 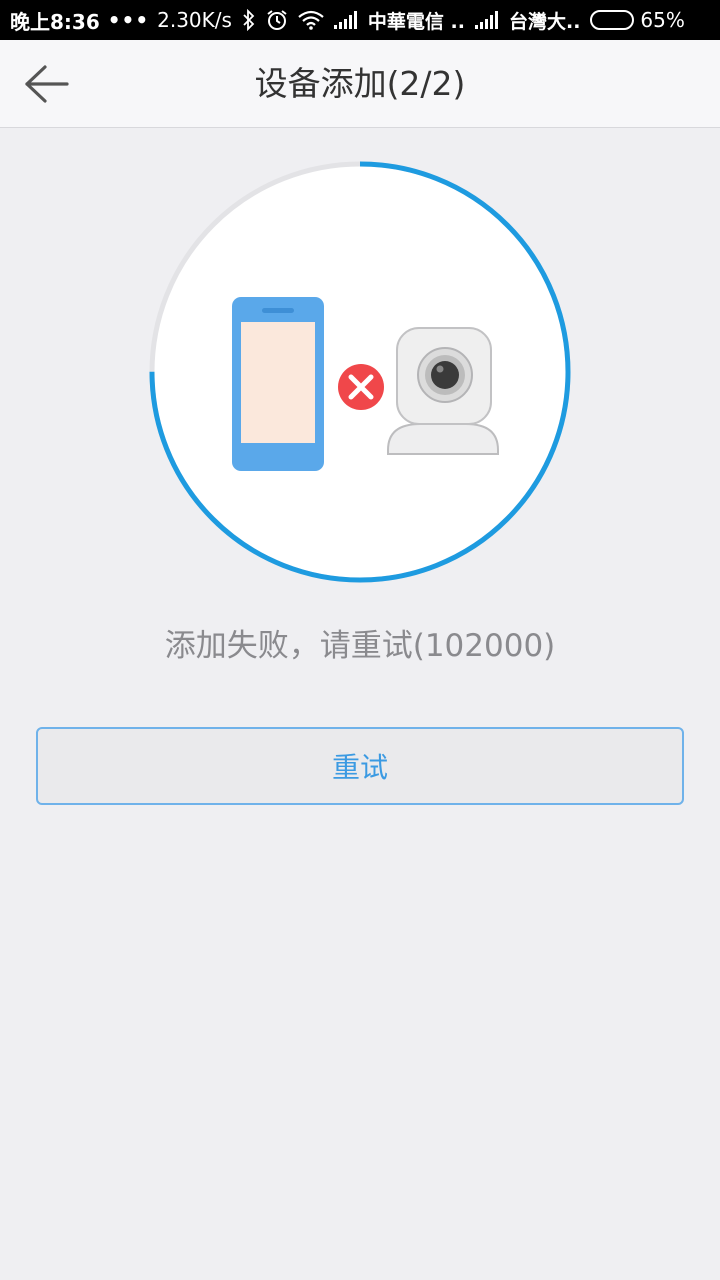 What do you see at coordinates (278, 384) in the screenshot?
I see `phone-icon` at bounding box center [278, 384].